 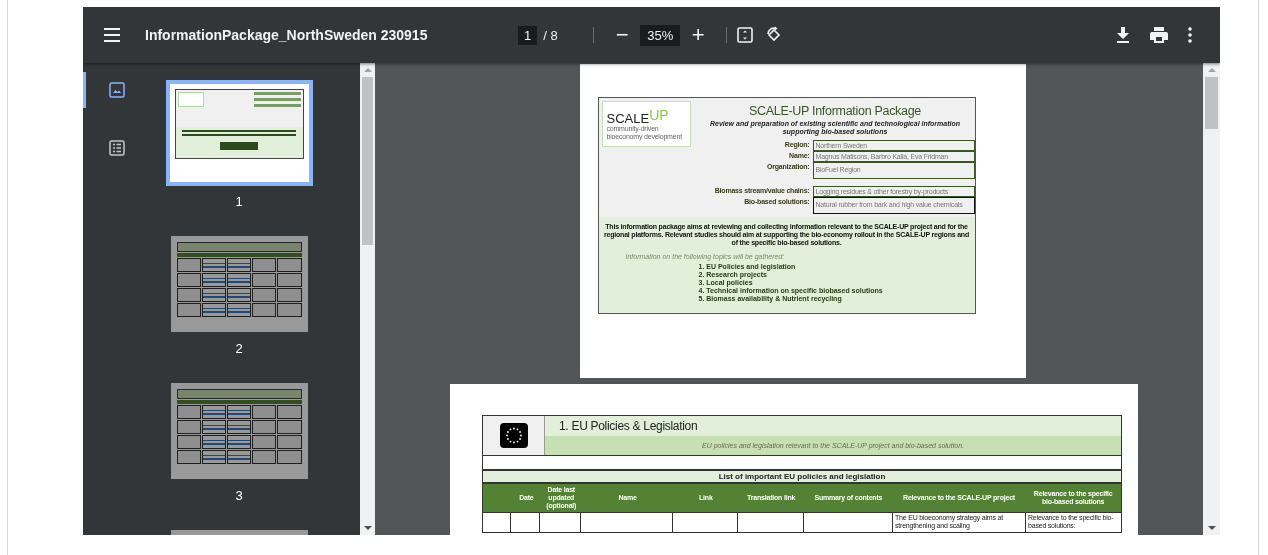 I want to click on more-options-icon, so click(x=1190, y=35).